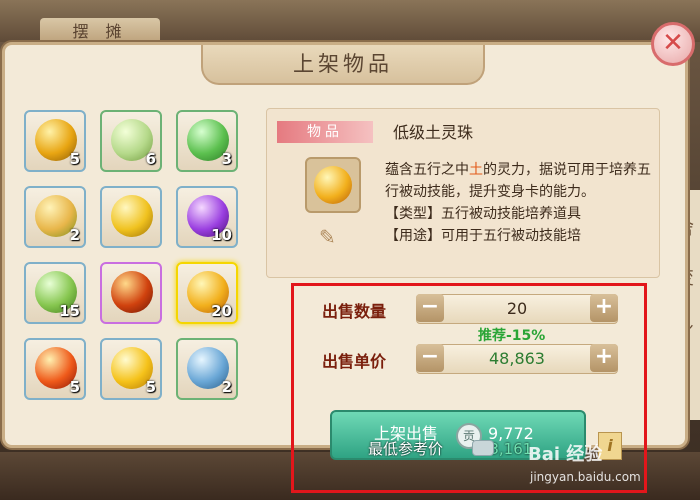  What do you see at coordinates (604, 308) in the screenshot?
I see `quantity-plus-button: +` at bounding box center [604, 308].